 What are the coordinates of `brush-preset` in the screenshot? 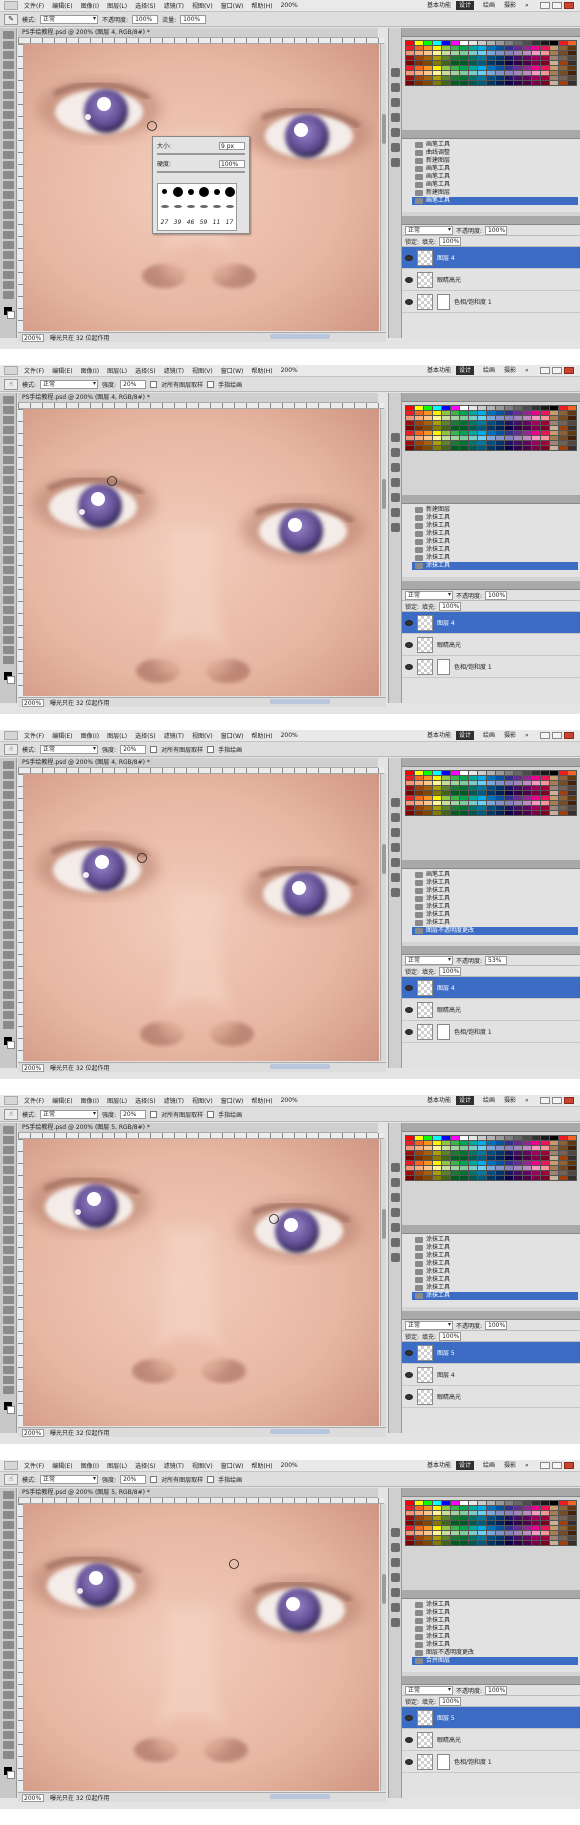 It's located at (229, 191).